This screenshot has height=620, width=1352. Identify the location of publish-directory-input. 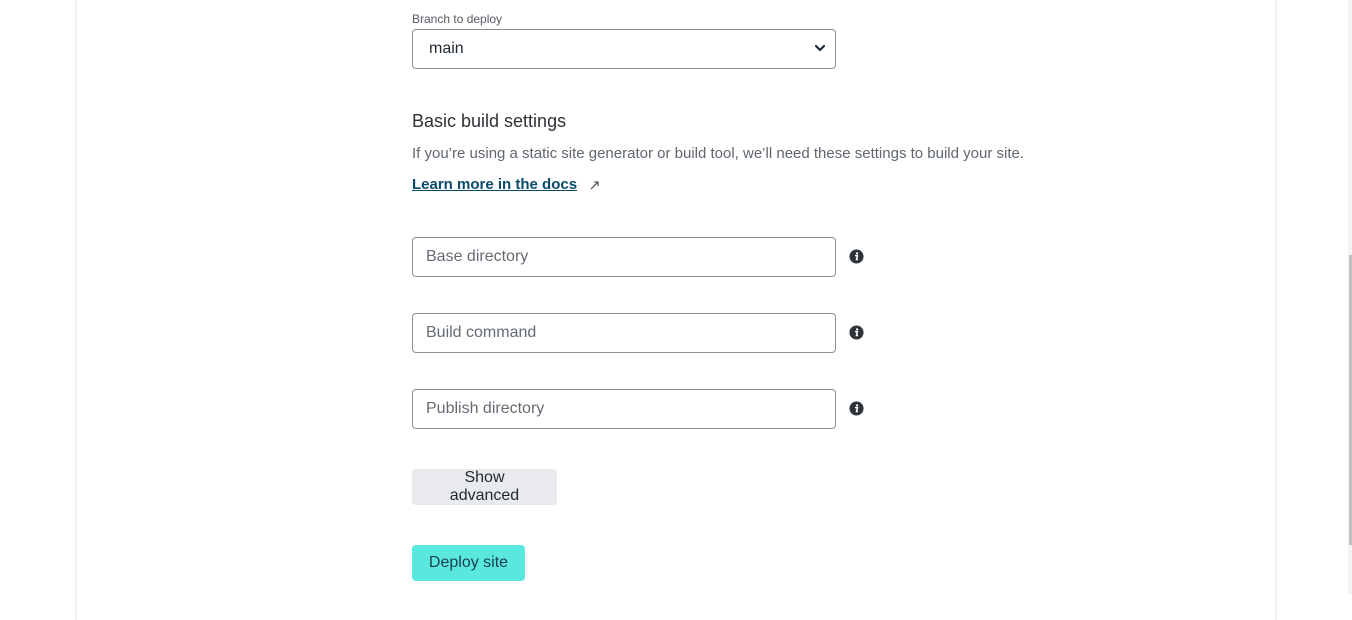
(624, 409).